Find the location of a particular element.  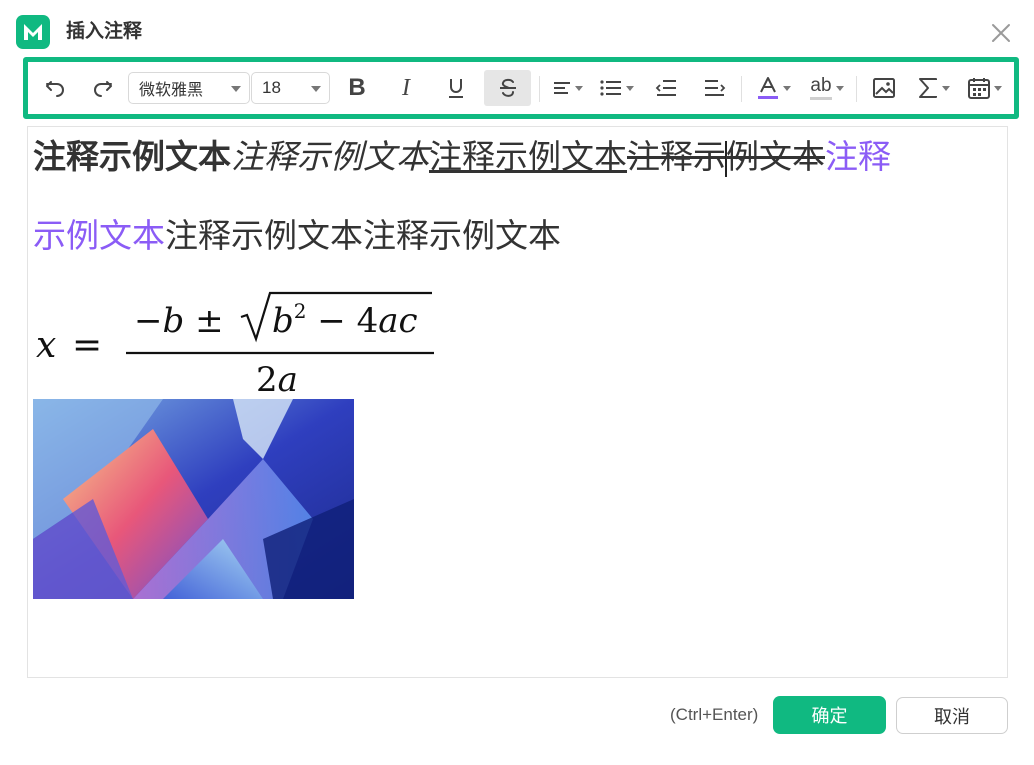

editor-line-1: 注释示例文本注释示例文本注释示例文本注释示例文本注释 is located at coordinates (462, 157).